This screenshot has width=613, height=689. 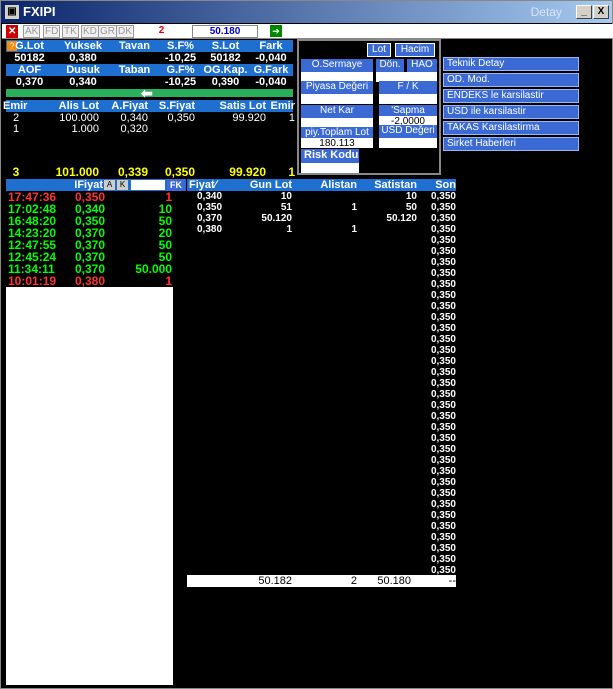 What do you see at coordinates (337, 87) in the screenshot?
I see `piyasa-label: Piyasa Değeri` at bounding box center [337, 87].